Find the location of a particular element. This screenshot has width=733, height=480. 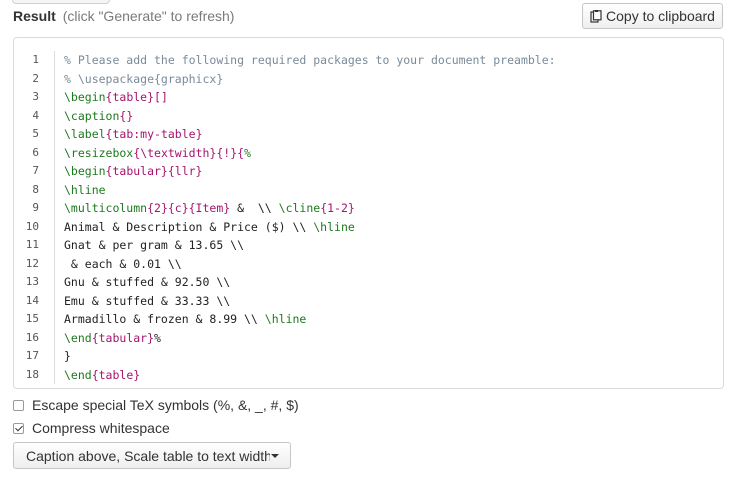

line-number: 11 is located at coordinates (32, 244).